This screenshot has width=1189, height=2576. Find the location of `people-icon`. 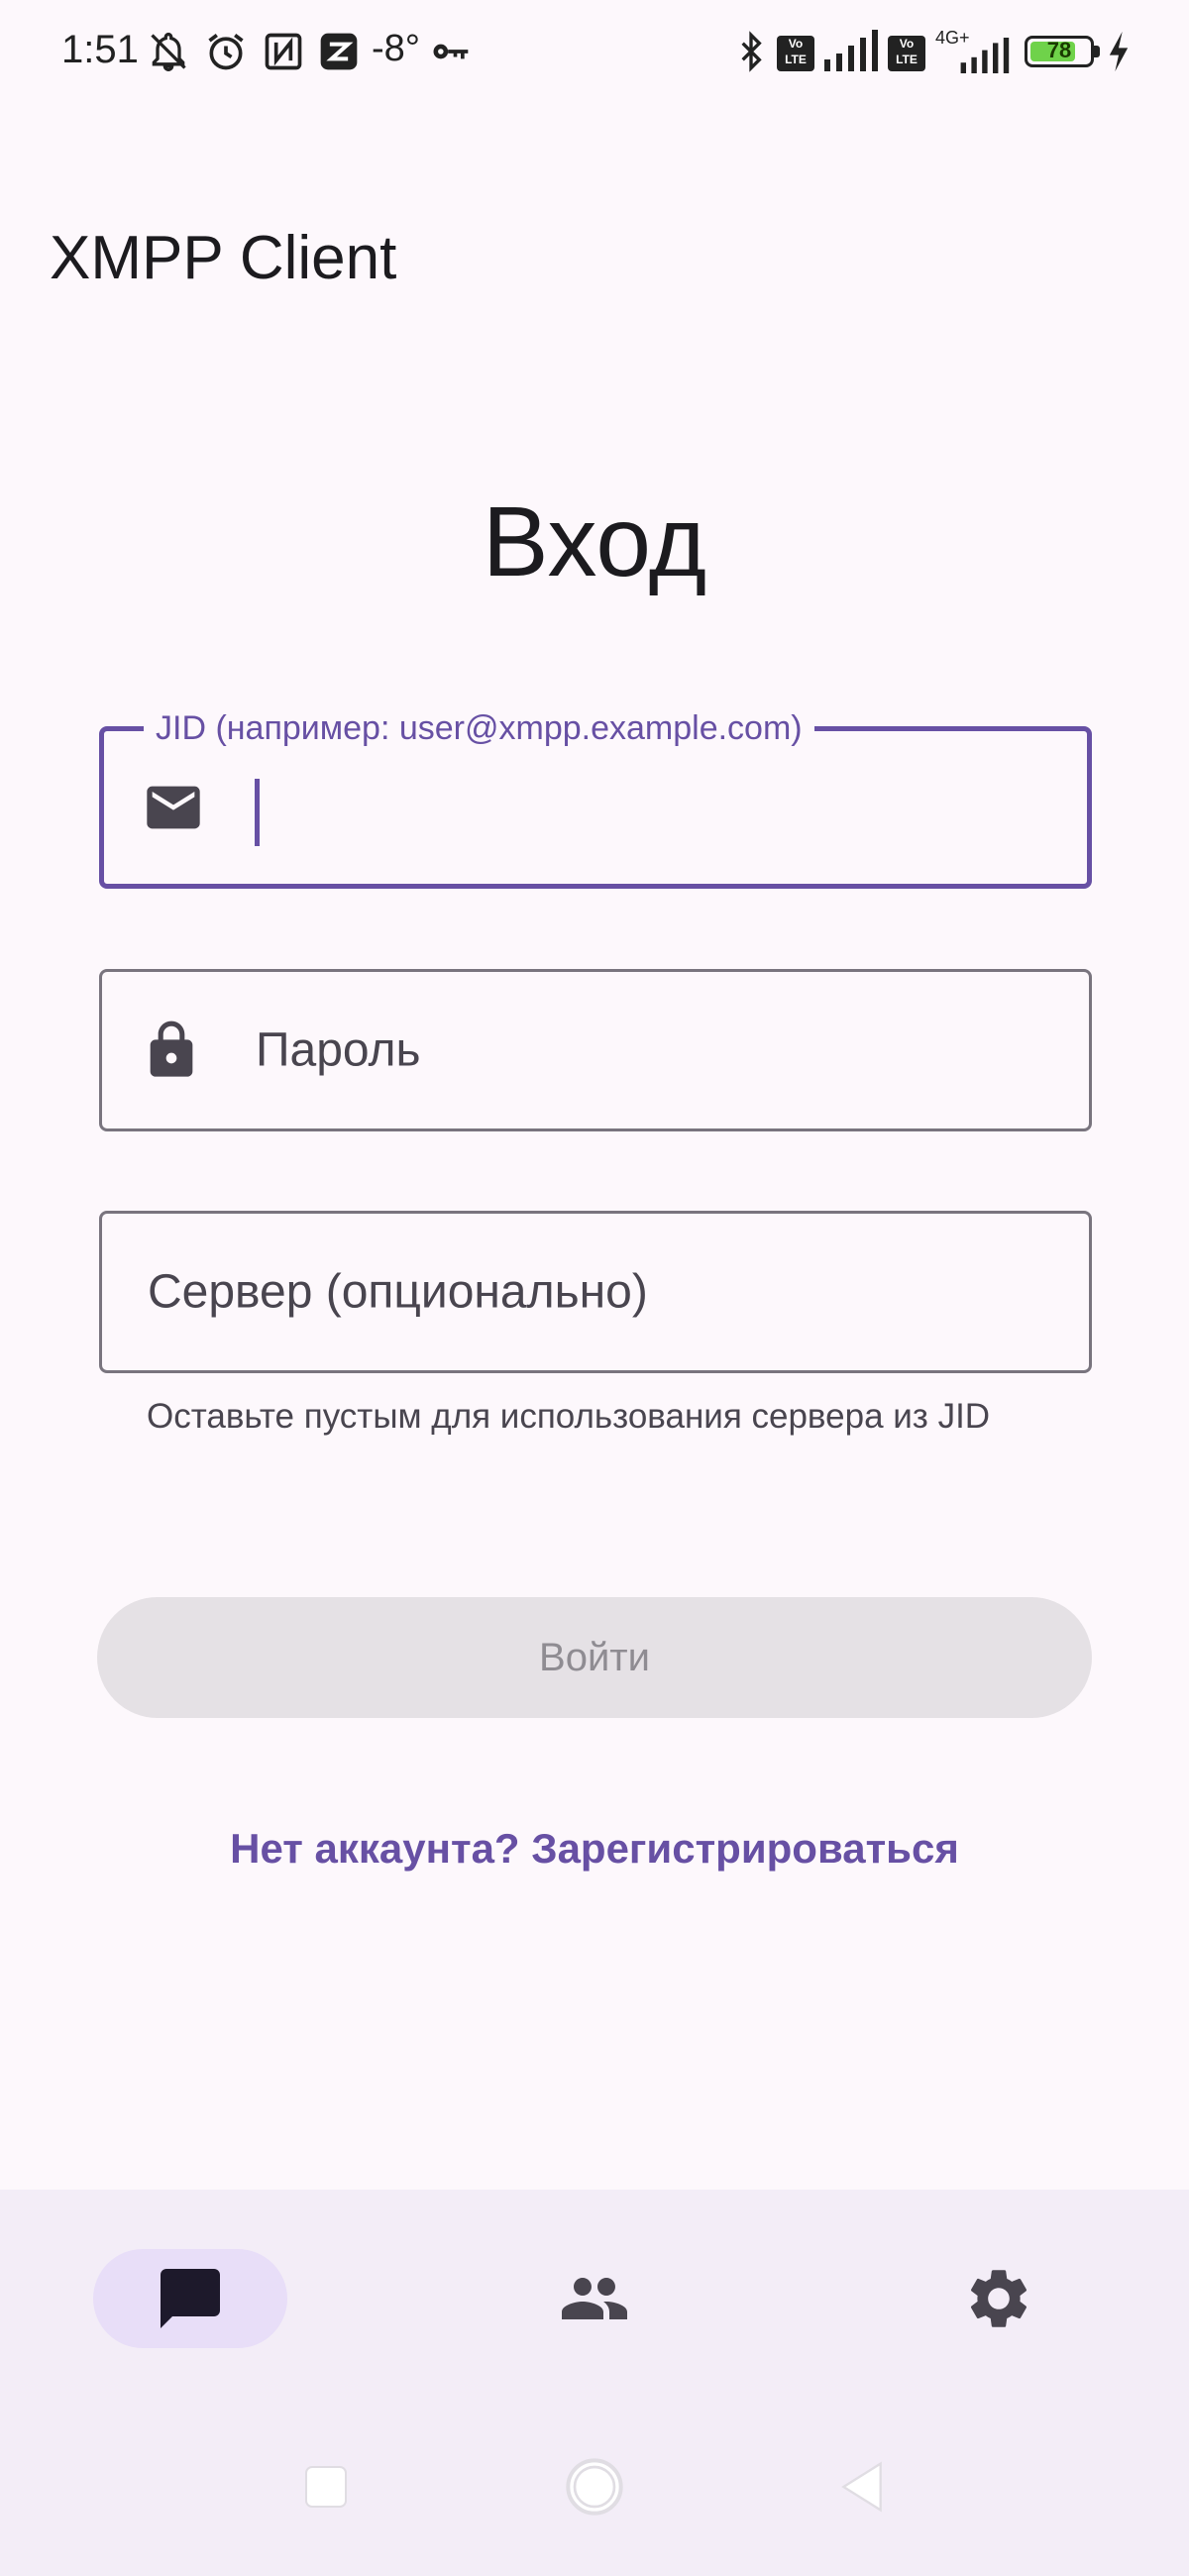

people-icon is located at coordinates (594, 2299).